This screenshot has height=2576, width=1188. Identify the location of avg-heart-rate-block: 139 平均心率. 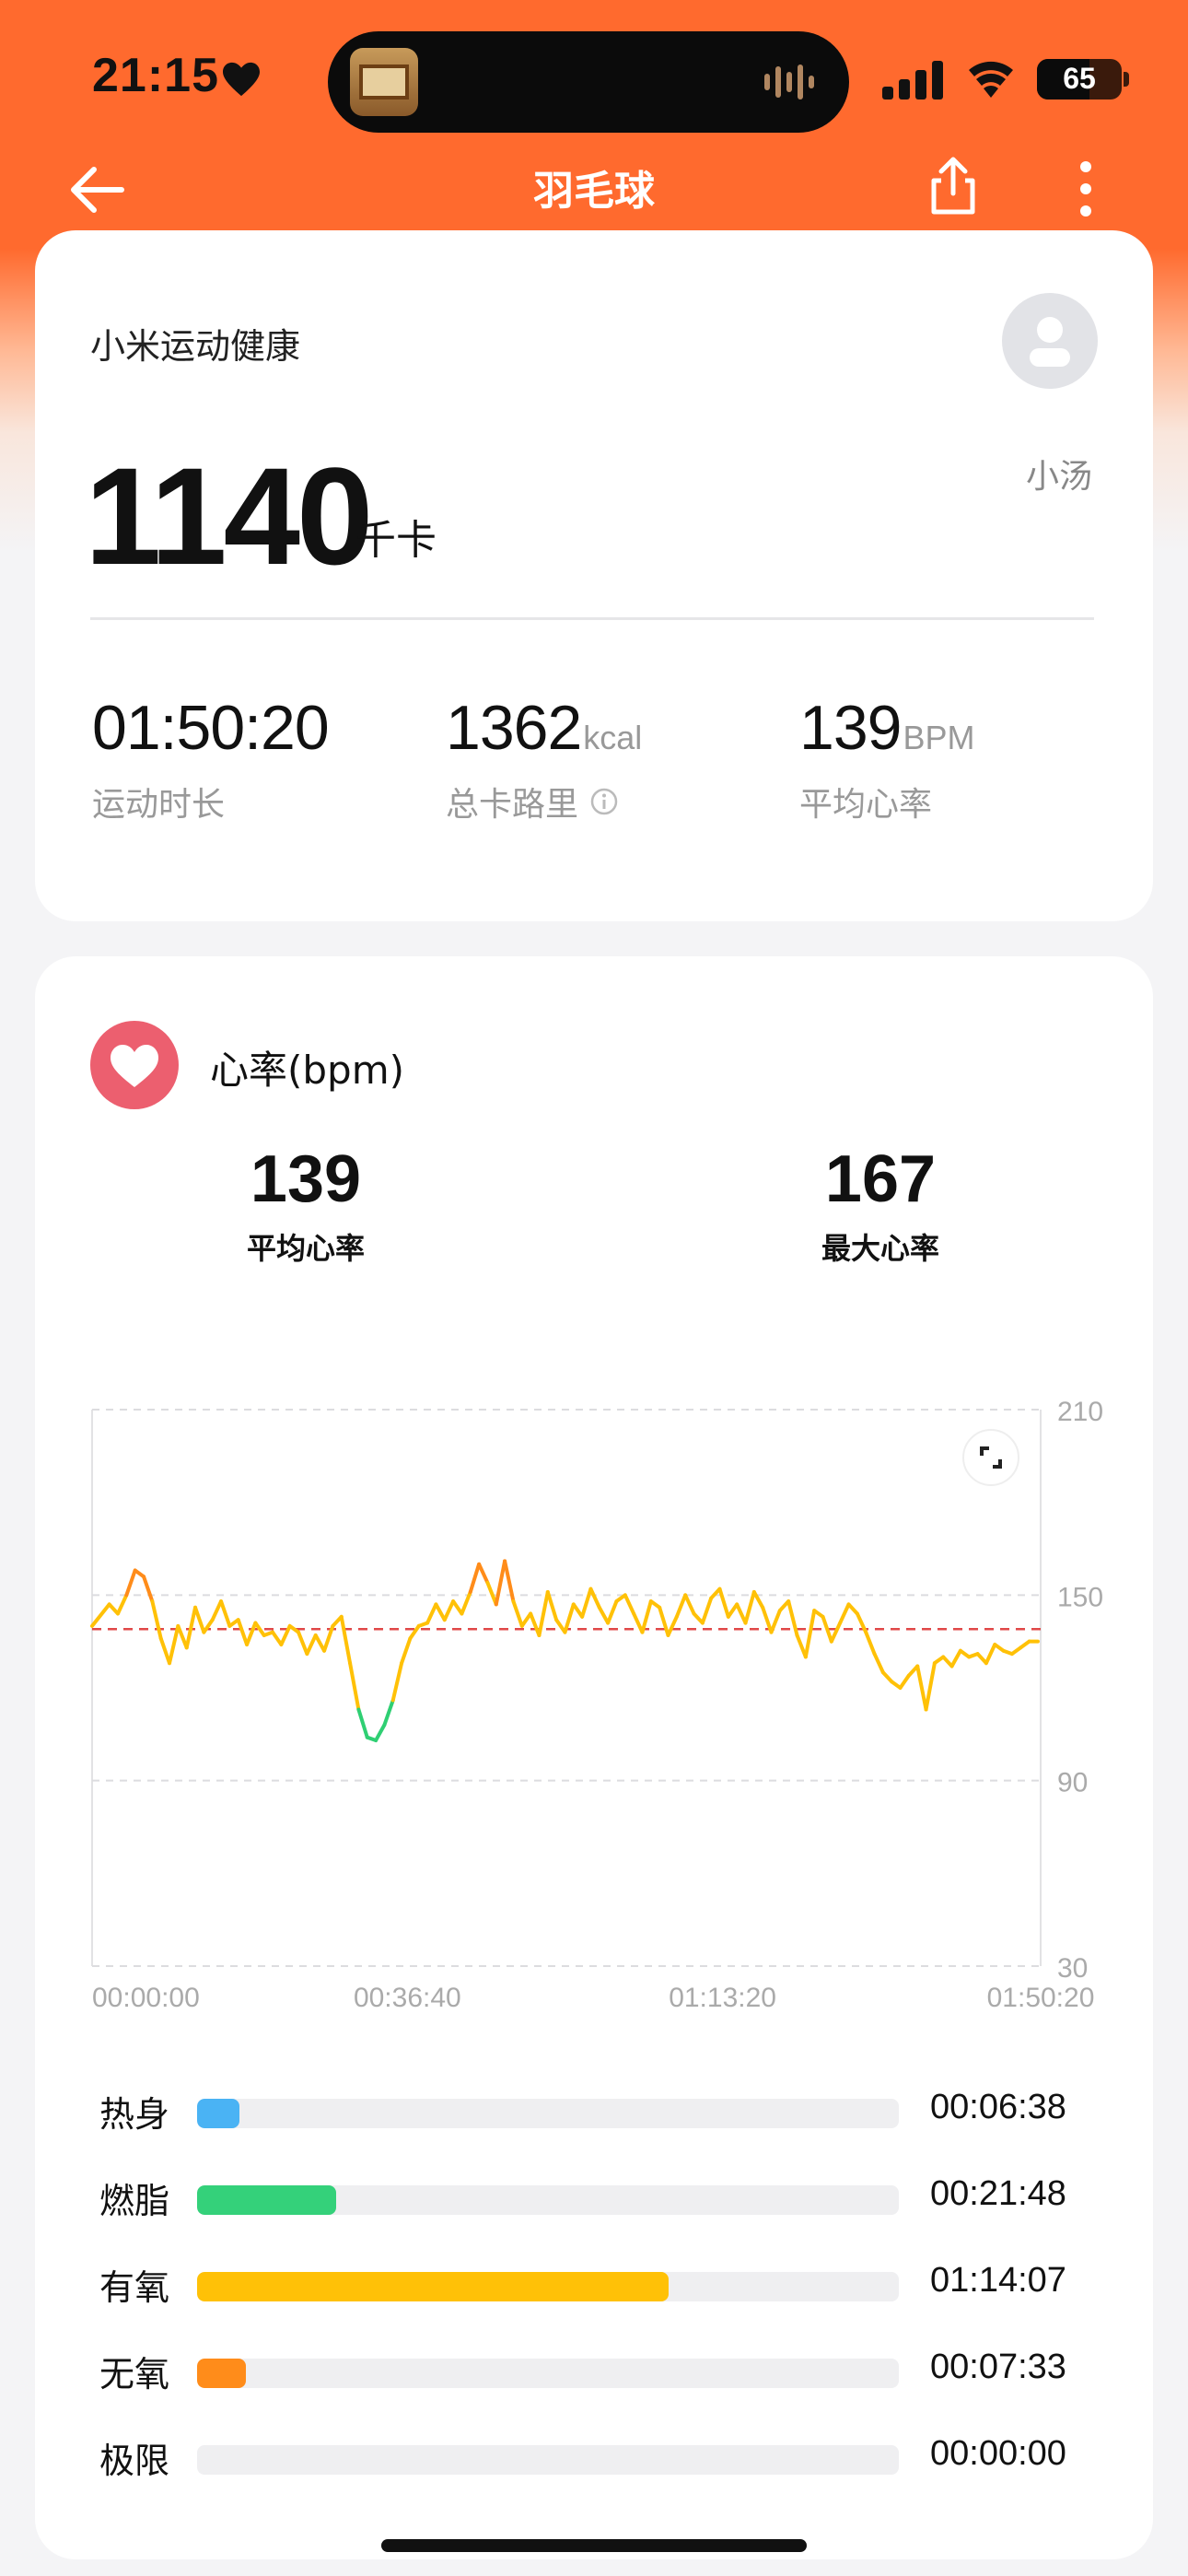
(306, 1204).